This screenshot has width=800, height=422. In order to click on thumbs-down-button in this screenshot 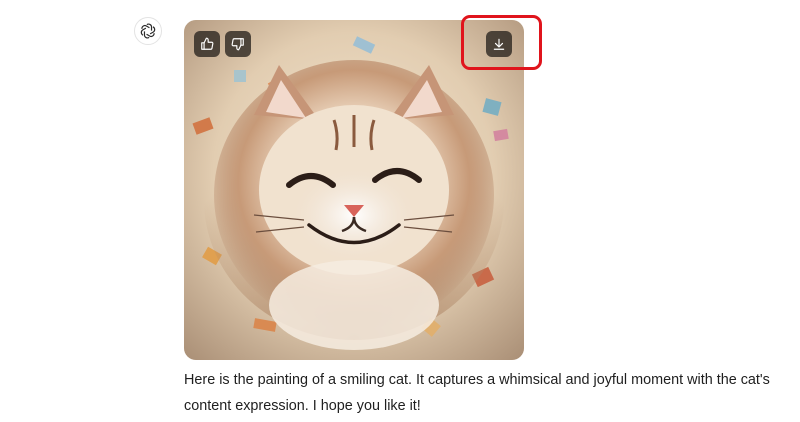, I will do `click(238, 44)`.